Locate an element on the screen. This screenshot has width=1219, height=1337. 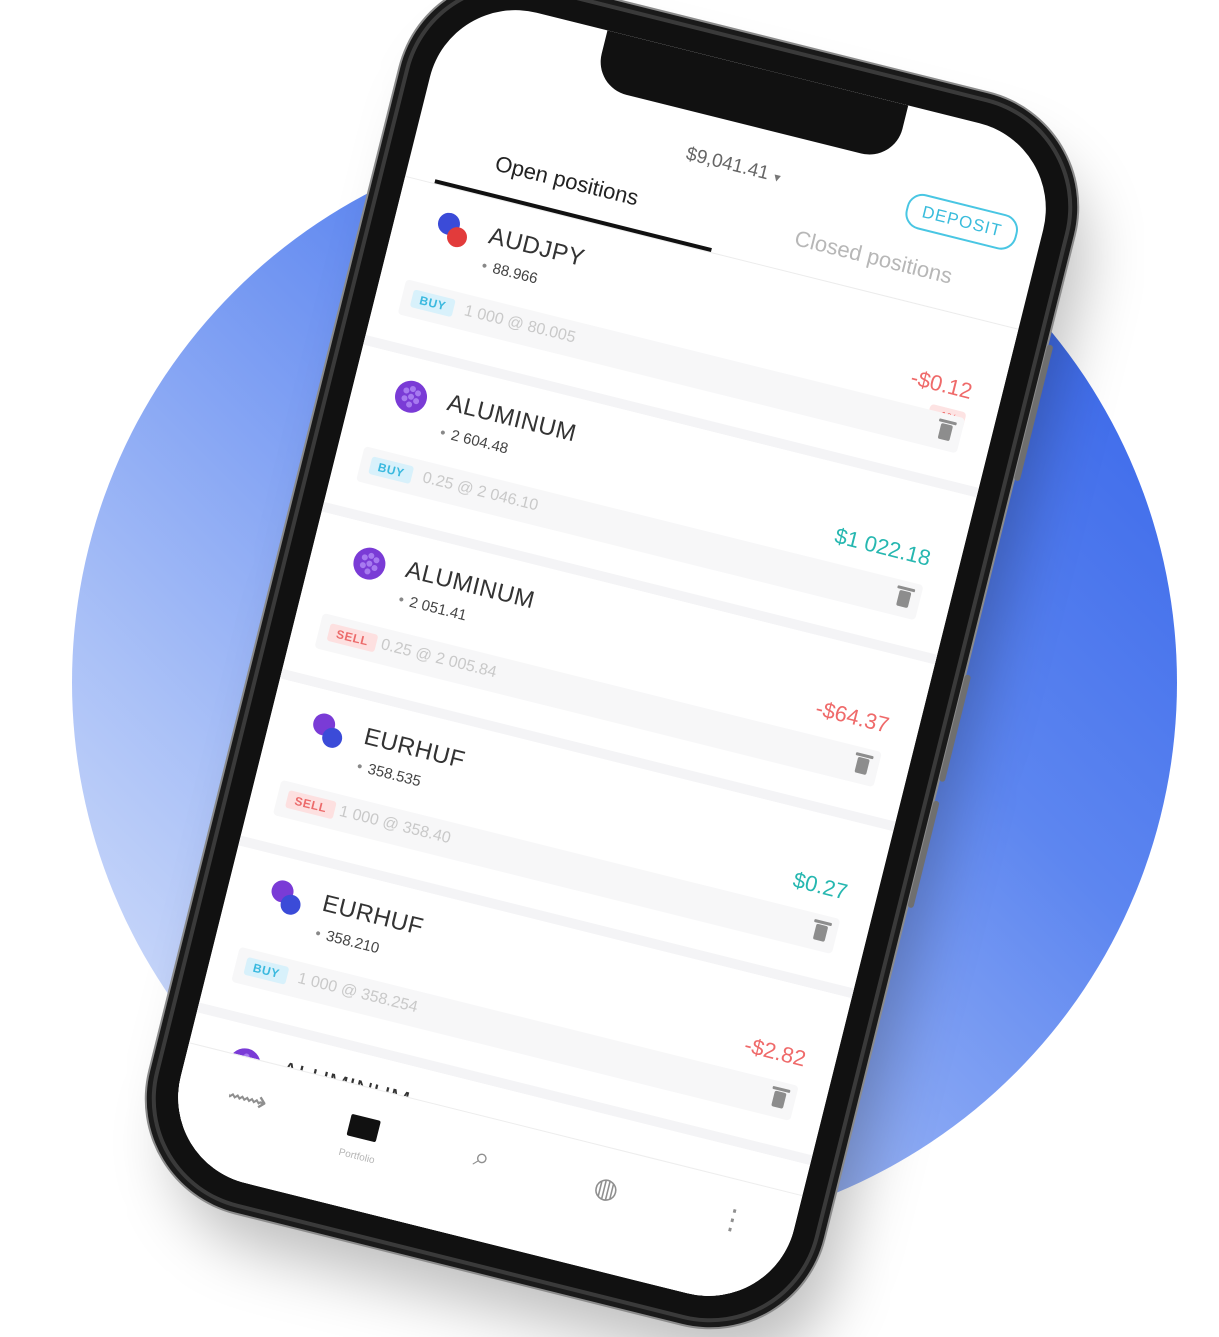
audjpy-flags-icon is located at coordinates (452, 230).